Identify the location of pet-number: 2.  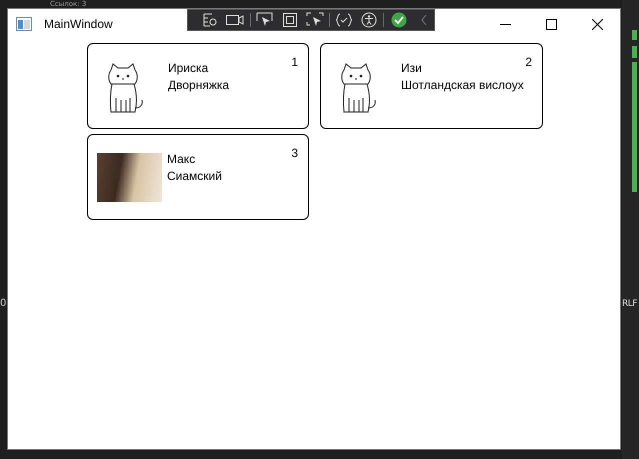
(528, 62).